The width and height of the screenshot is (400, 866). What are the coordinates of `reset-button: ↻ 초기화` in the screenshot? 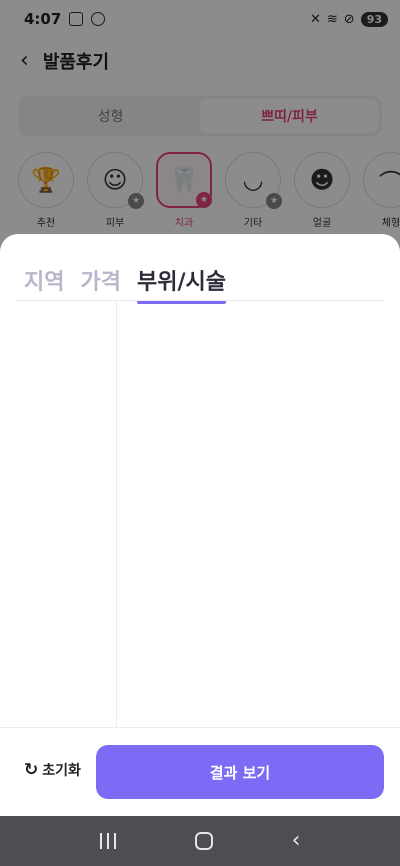 It's located at (52, 770).